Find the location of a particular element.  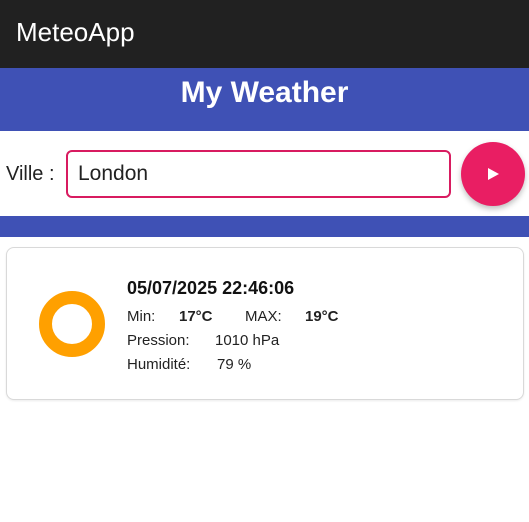

sun-icon is located at coordinates (72, 324).